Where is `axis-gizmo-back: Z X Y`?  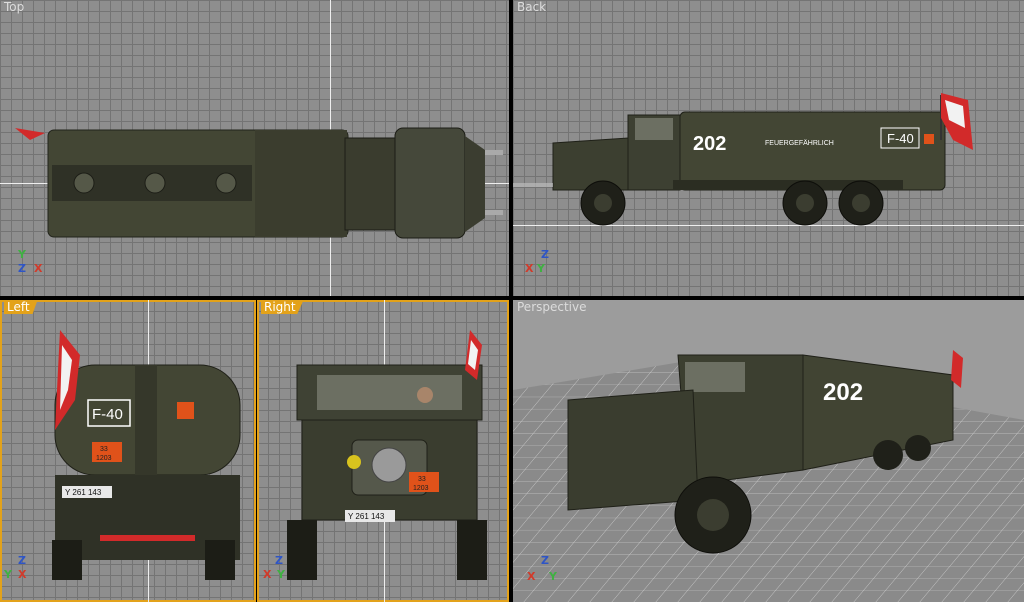
axis-gizmo-back: Z X Y is located at coordinates (537, 261).